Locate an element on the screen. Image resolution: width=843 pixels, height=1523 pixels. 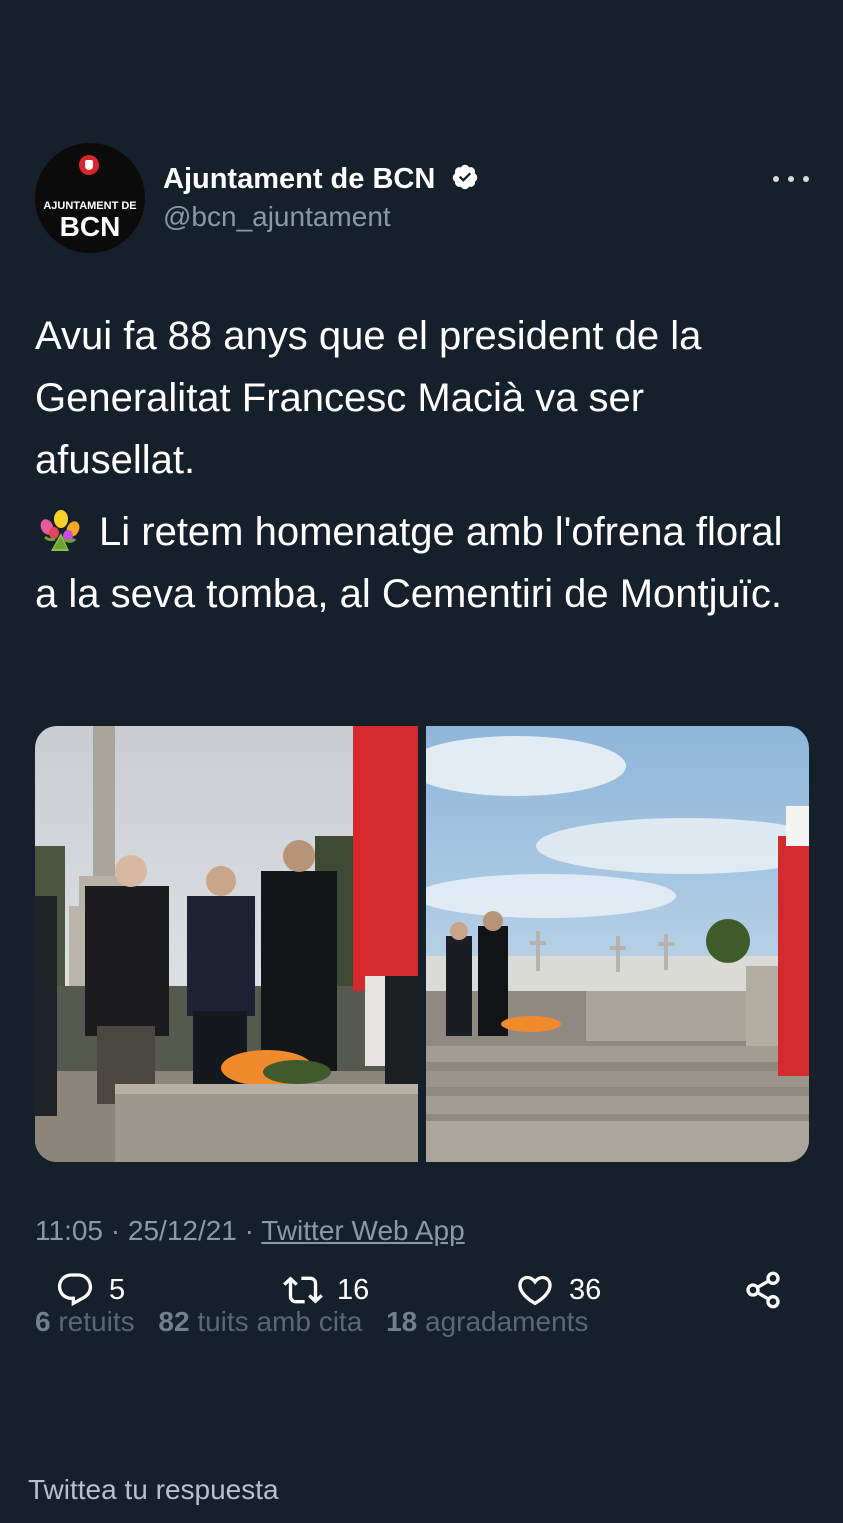
user-handle: @bcn_ajuntament is located at coordinates (277, 217).